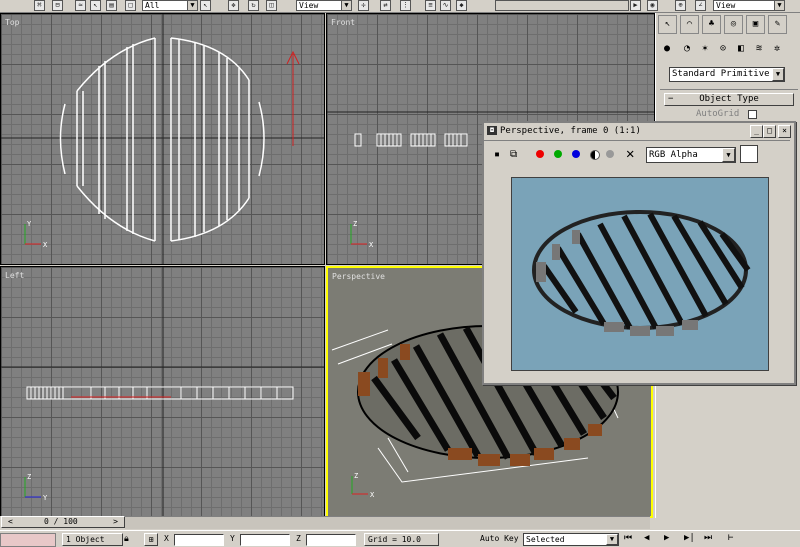 The height and width of the screenshot is (547, 800). What do you see at coordinates (635, 5) in the screenshot?
I see `render-icon: ▶` at bounding box center [635, 5].